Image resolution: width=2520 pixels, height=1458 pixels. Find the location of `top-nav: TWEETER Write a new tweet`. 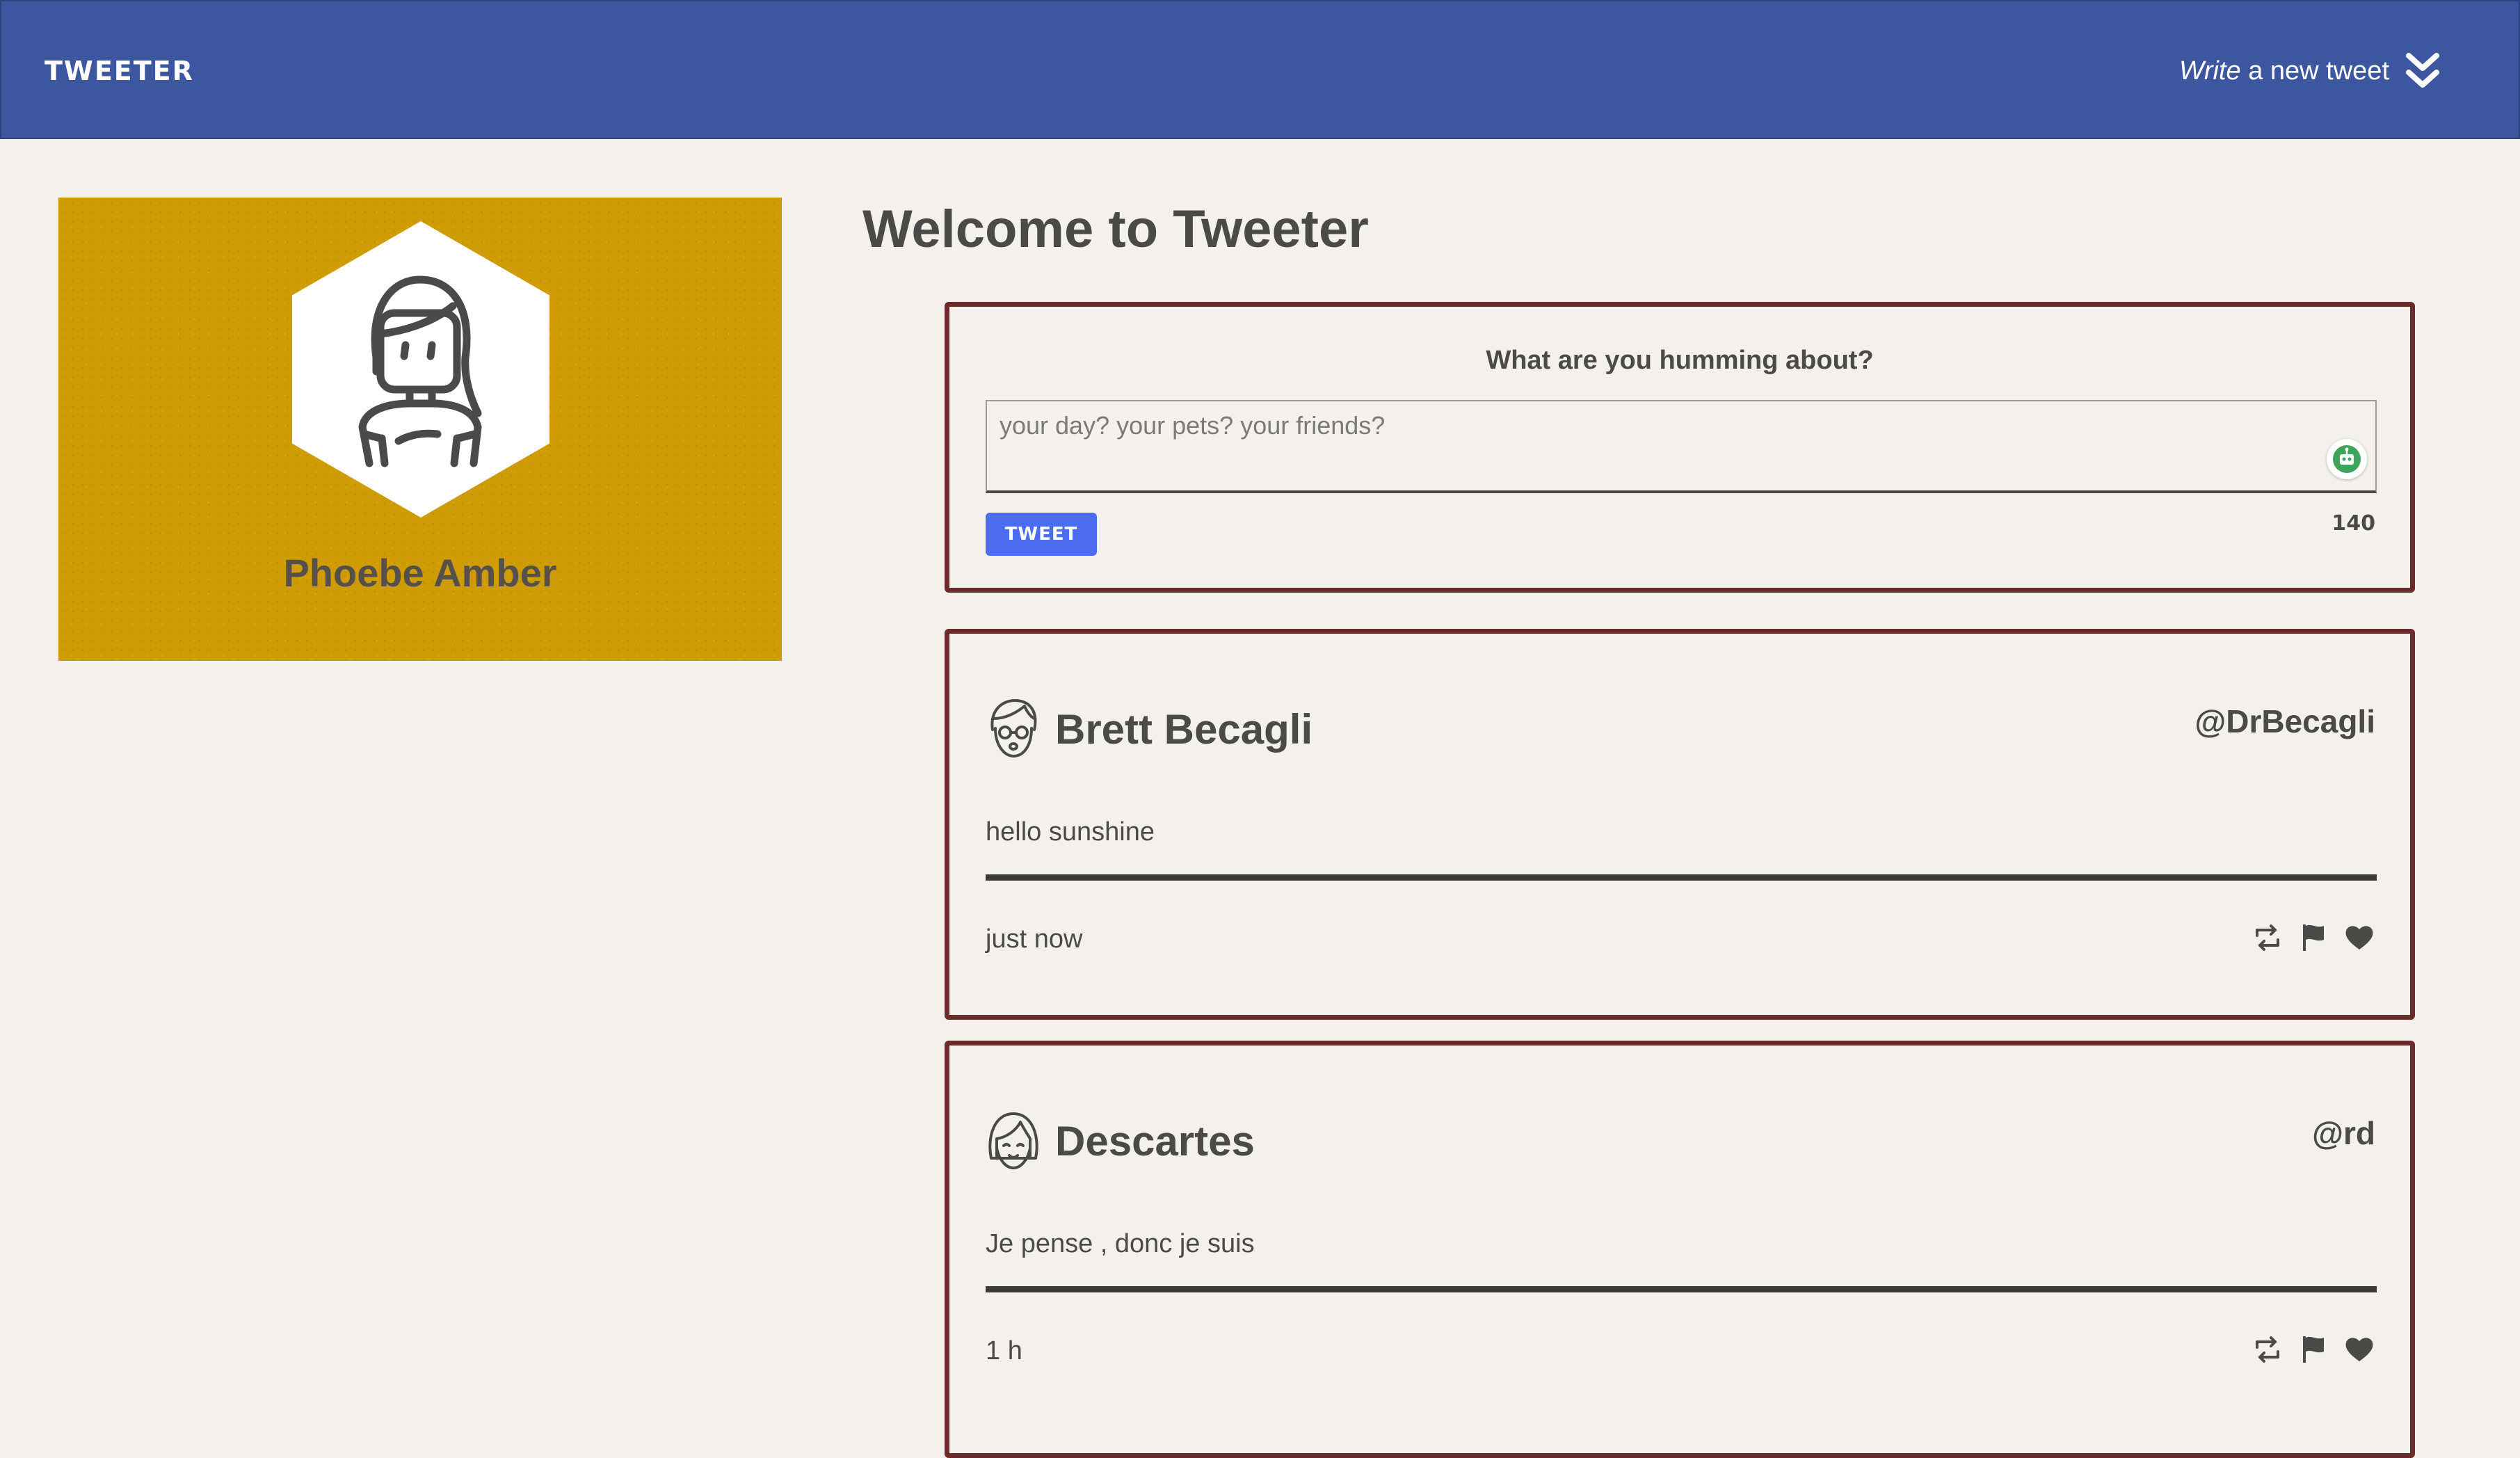

top-nav: TWEETER Write a new tweet is located at coordinates (1260, 69).